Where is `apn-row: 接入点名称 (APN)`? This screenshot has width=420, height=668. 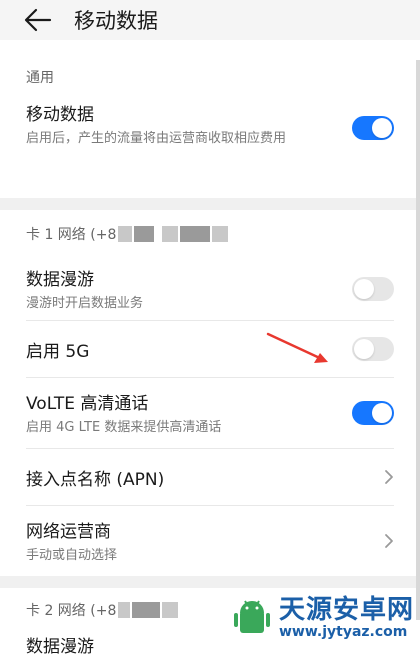
apn-row: 接入点名称 (APN) is located at coordinates (210, 477).